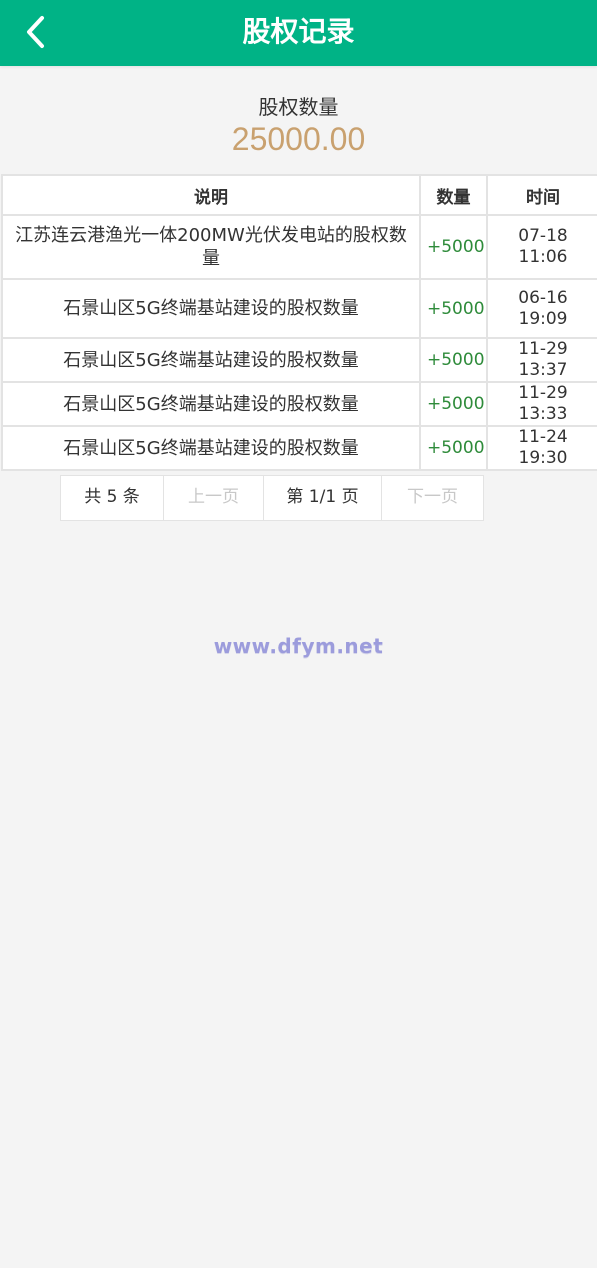 Image resolution: width=597 pixels, height=1268 pixels. I want to click on row-desc: 江苏连云港渔光一体200MW光伏发电站的股权数量, so click(211, 247).